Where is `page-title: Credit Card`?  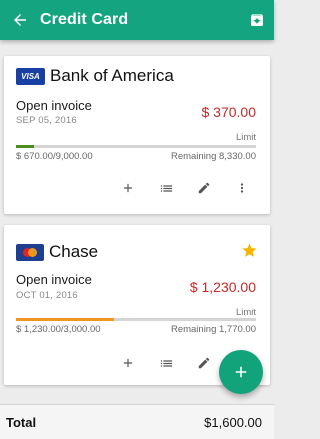 page-title: Credit Card is located at coordinates (84, 19).